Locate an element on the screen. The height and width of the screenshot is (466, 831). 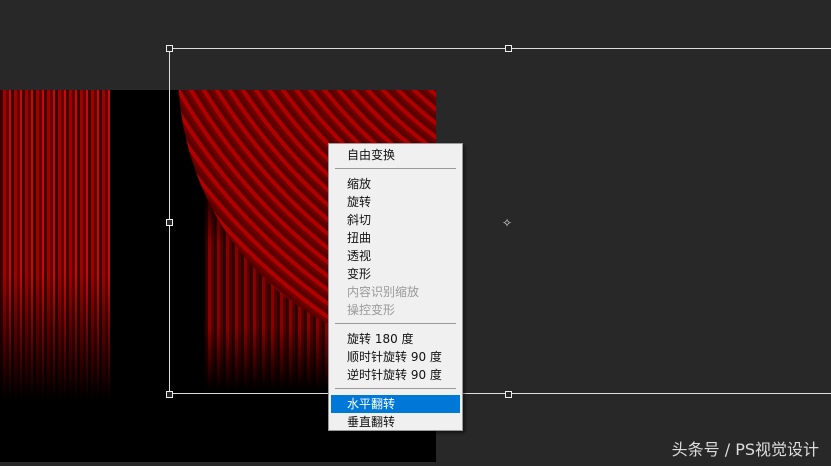
menu-item: 顺时针旋转 90 度 is located at coordinates (395, 357).